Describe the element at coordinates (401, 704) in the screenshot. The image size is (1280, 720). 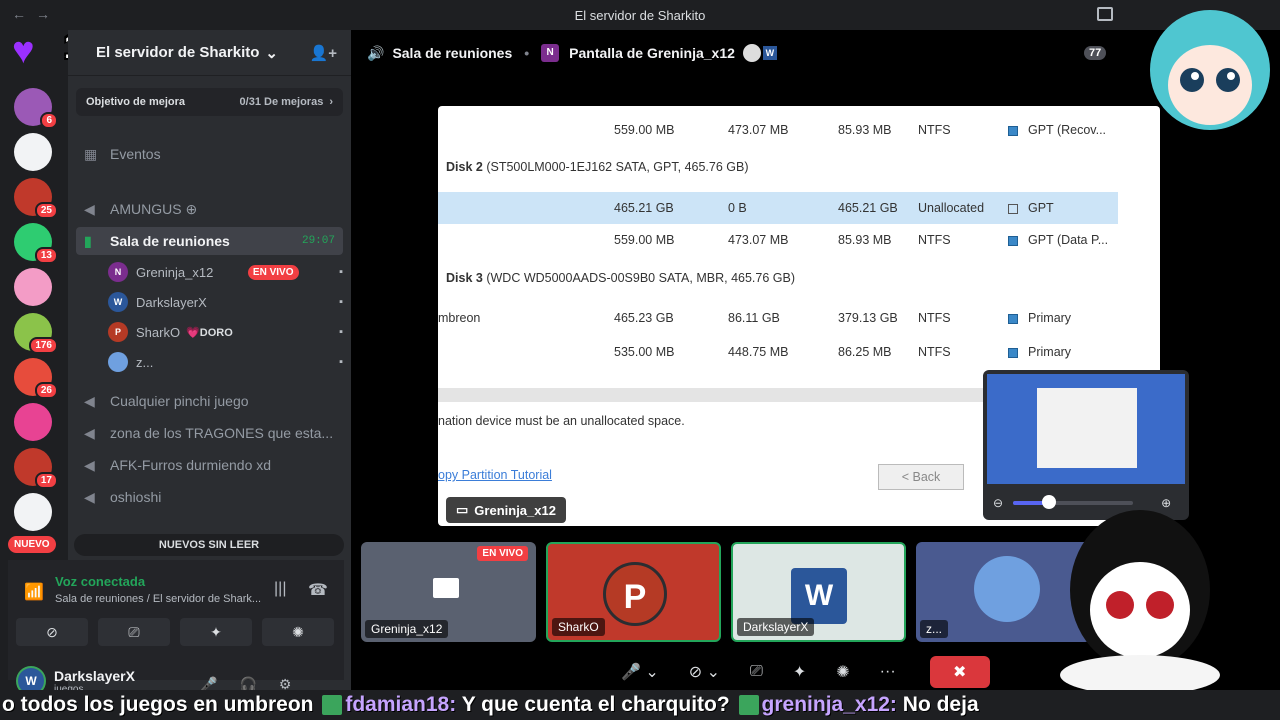
I see `ticker-username: fdamian18:` at that location.